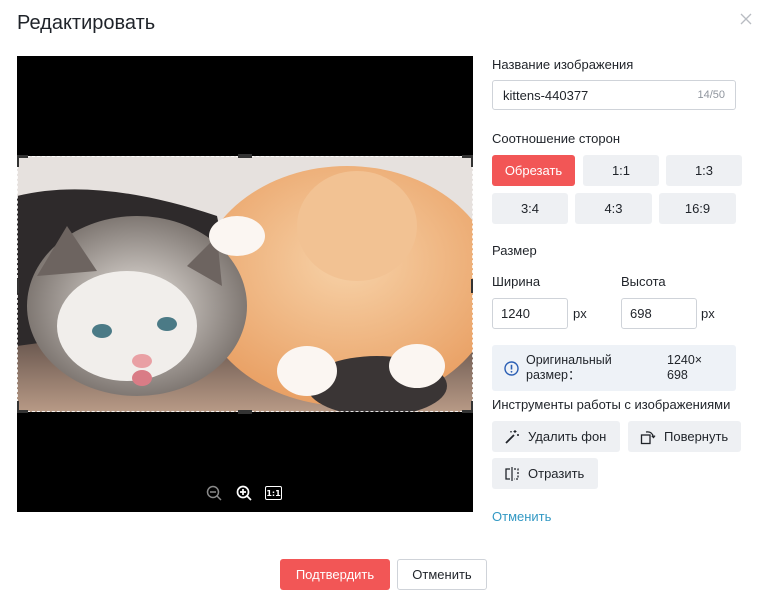 This screenshot has height=600, width=767. Describe the element at coordinates (704, 170) in the screenshot. I see `ratio-1-3-button: 1:3` at that location.